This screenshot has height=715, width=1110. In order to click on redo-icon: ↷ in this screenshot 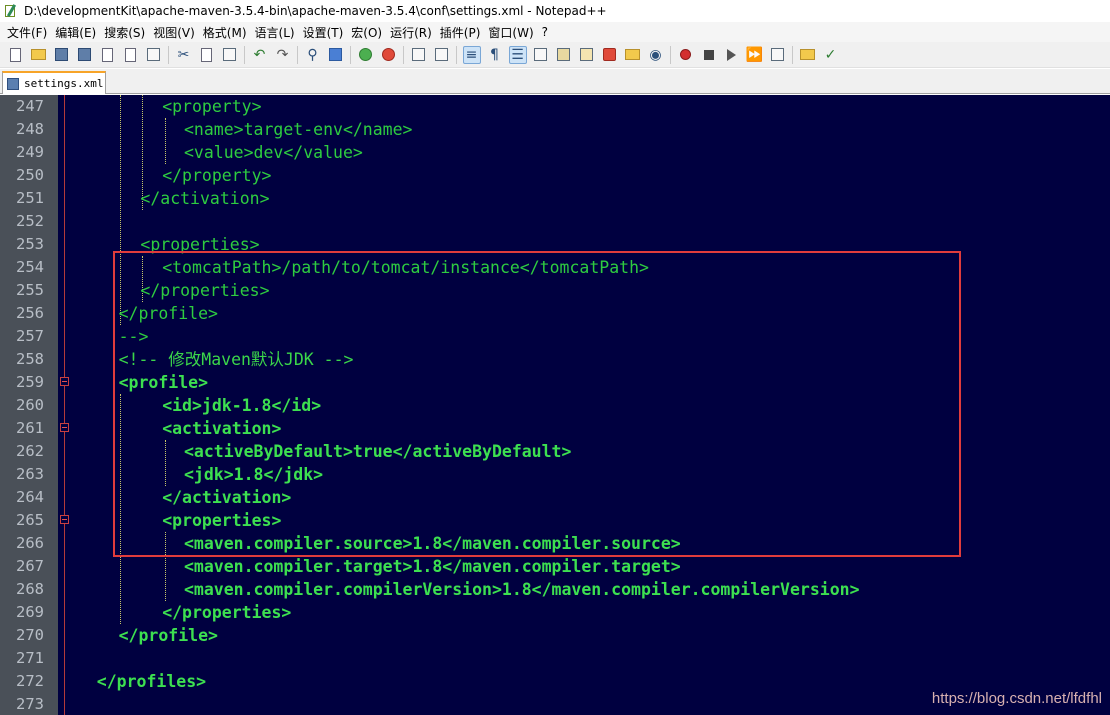, I will do `click(282, 54)`.